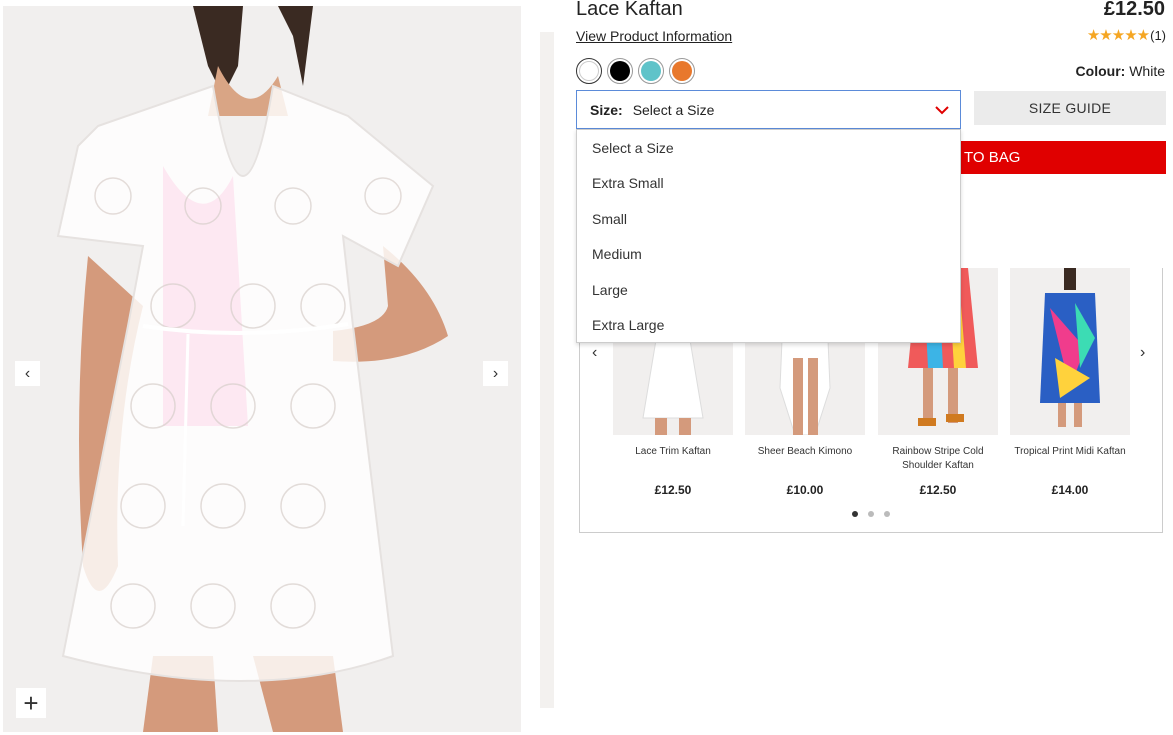 The image size is (1173, 735). What do you see at coordinates (1147, 71) in the screenshot?
I see `colour-value: White` at bounding box center [1147, 71].